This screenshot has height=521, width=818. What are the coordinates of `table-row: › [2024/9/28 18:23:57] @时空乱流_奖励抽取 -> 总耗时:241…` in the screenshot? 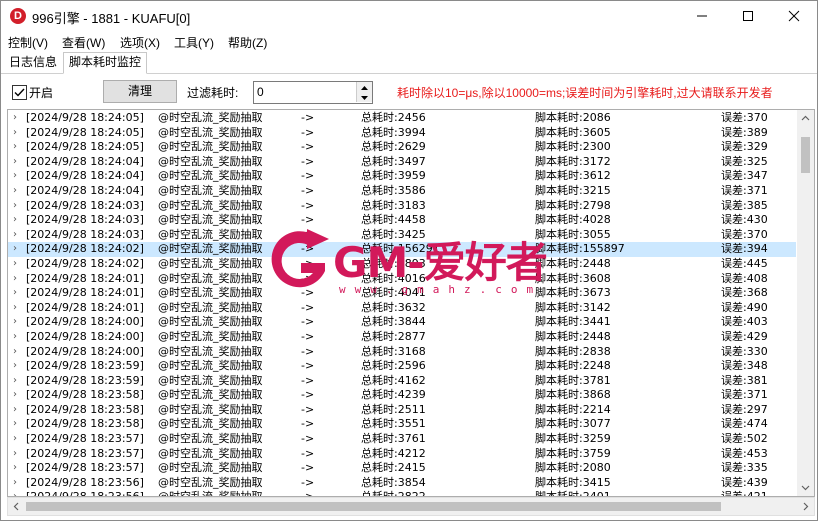 It's located at (402, 468).